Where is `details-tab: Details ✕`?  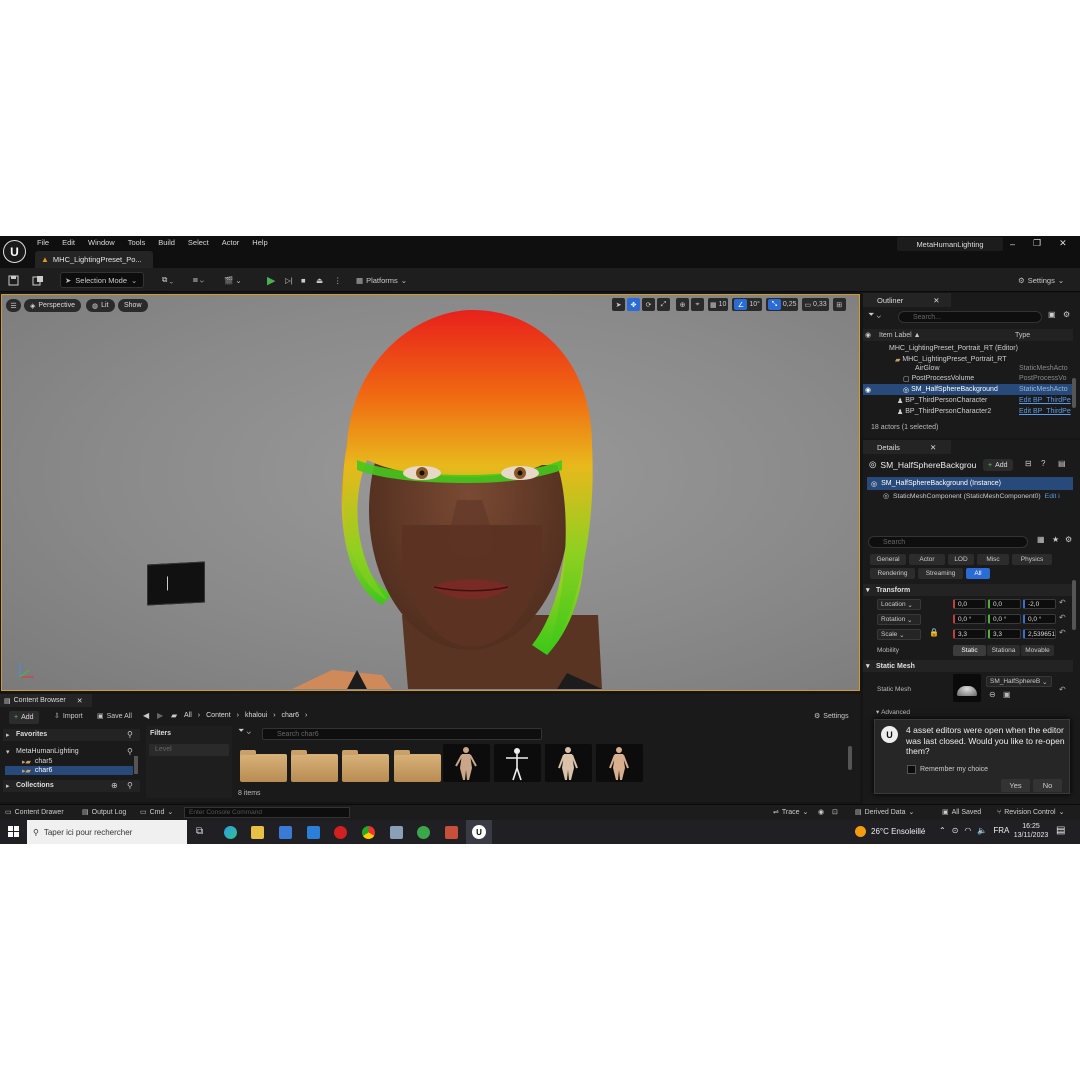 details-tab: Details ✕ is located at coordinates (907, 447).